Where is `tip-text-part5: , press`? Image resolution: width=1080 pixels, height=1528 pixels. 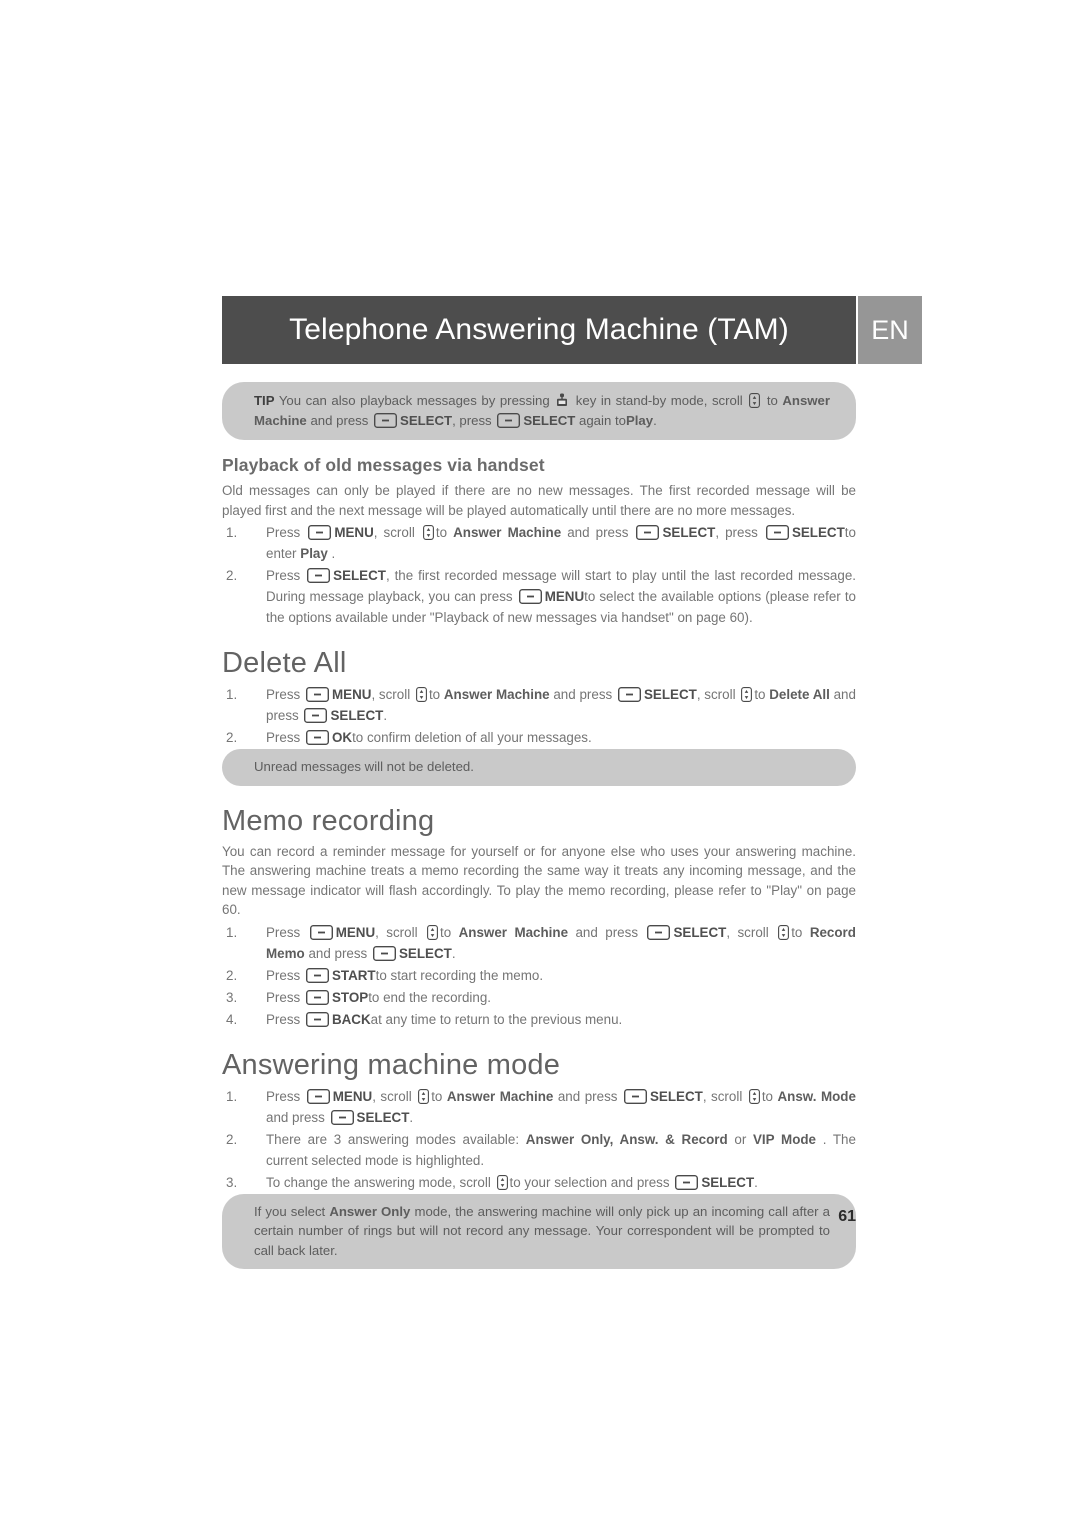
tip-text-part5: , press is located at coordinates (472, 420).